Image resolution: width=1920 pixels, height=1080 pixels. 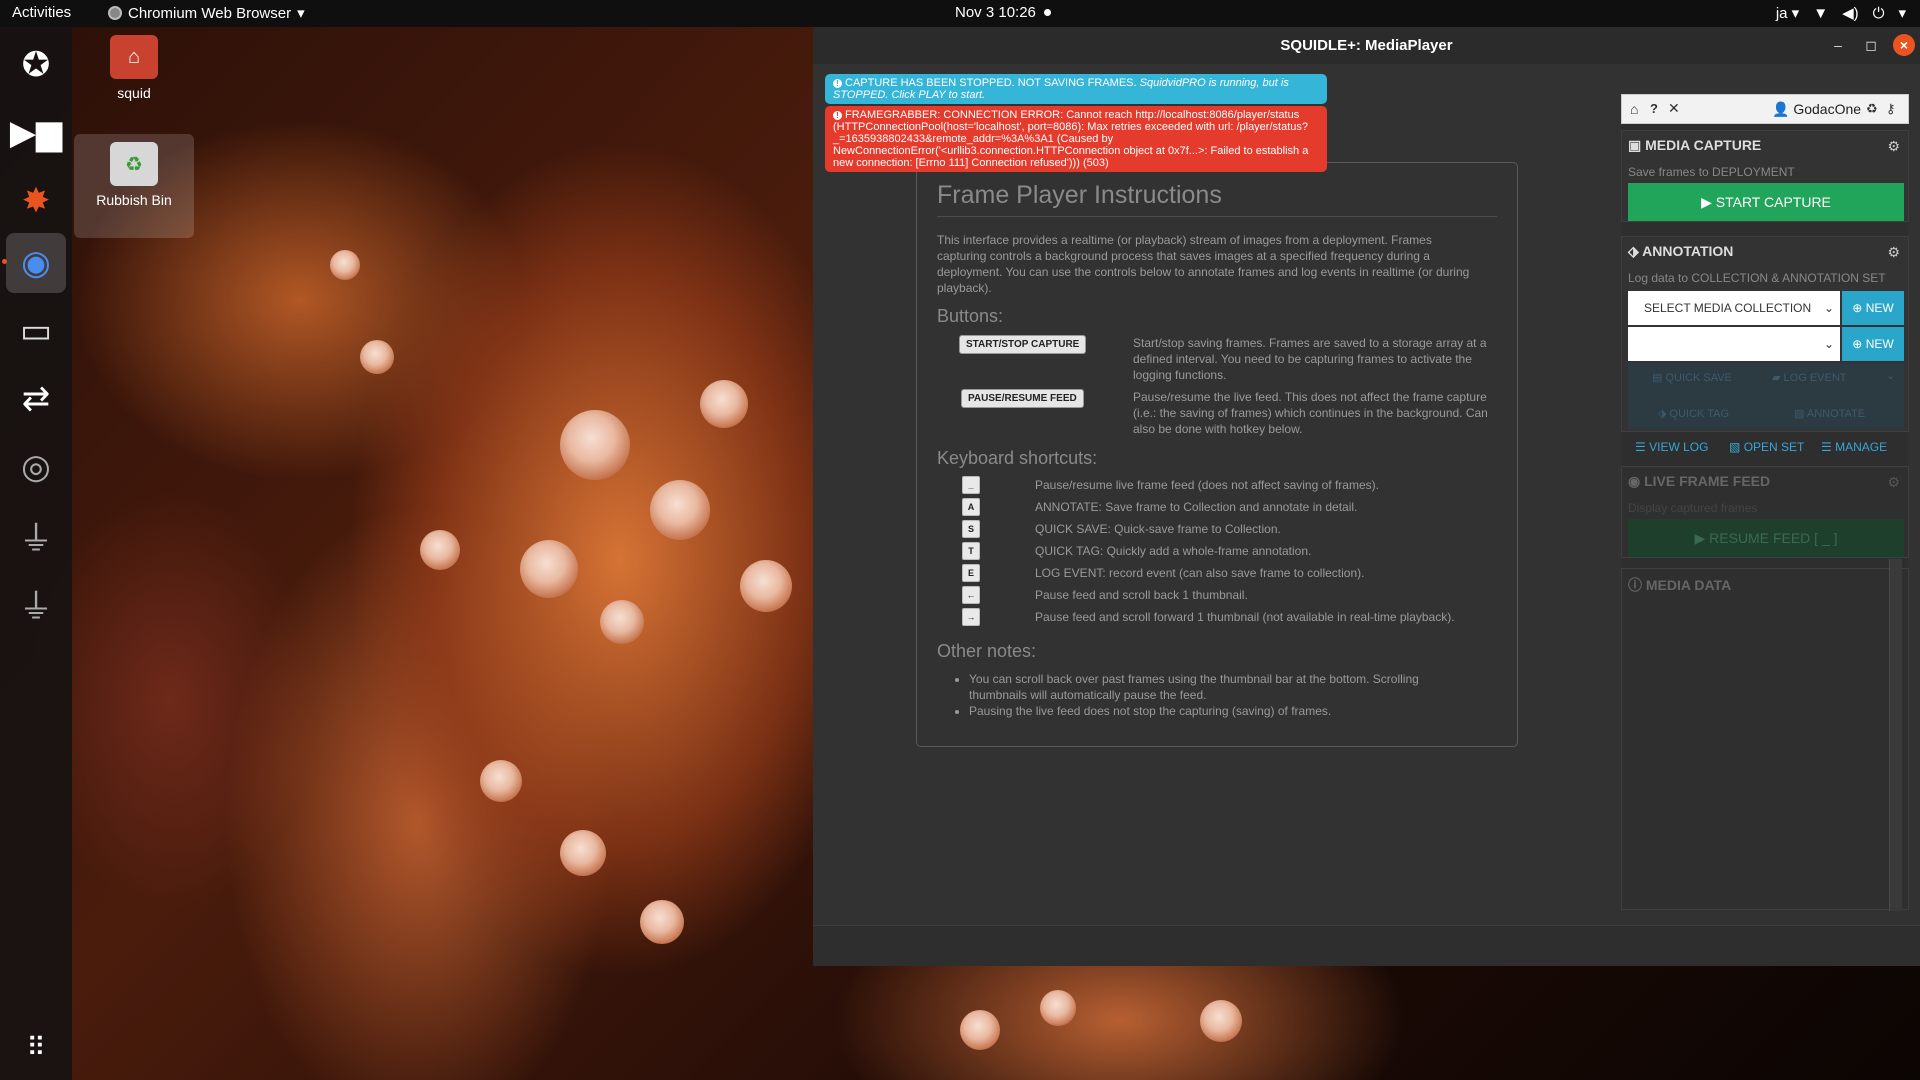 I want to click on trash-icon: ♻, so click(x=134, y=164).